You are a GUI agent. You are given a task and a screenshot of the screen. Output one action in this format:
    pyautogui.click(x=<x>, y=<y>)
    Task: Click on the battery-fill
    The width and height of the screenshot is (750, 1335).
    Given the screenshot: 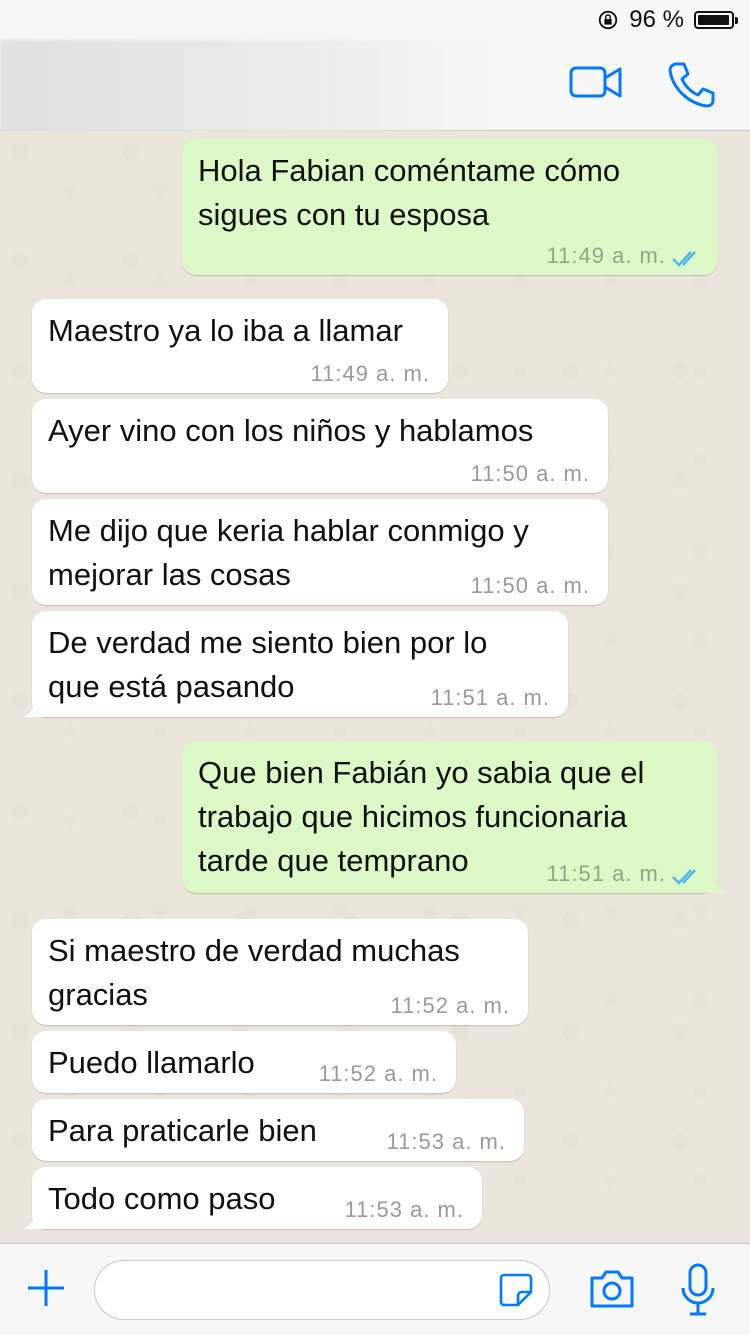 What is the action you would take?
    pyautogui.click(x=713, y=20)
    